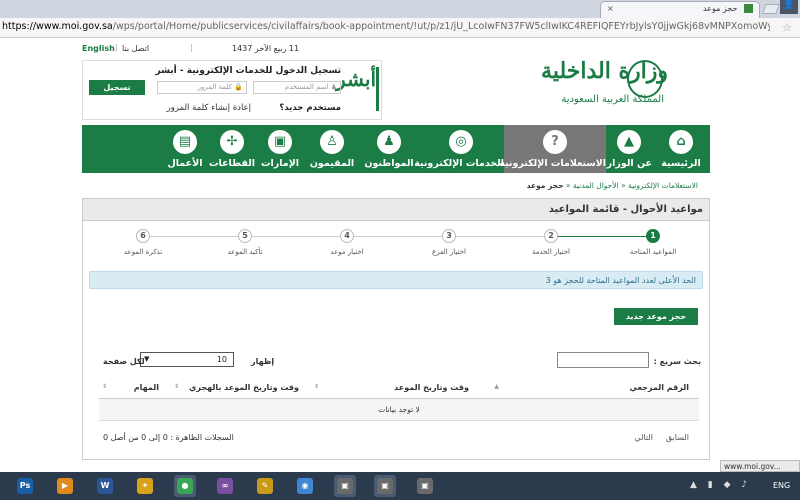 This screenshot has width=800, height=500. I want to click on taskbar-app-active: ●, so click(185, 486).